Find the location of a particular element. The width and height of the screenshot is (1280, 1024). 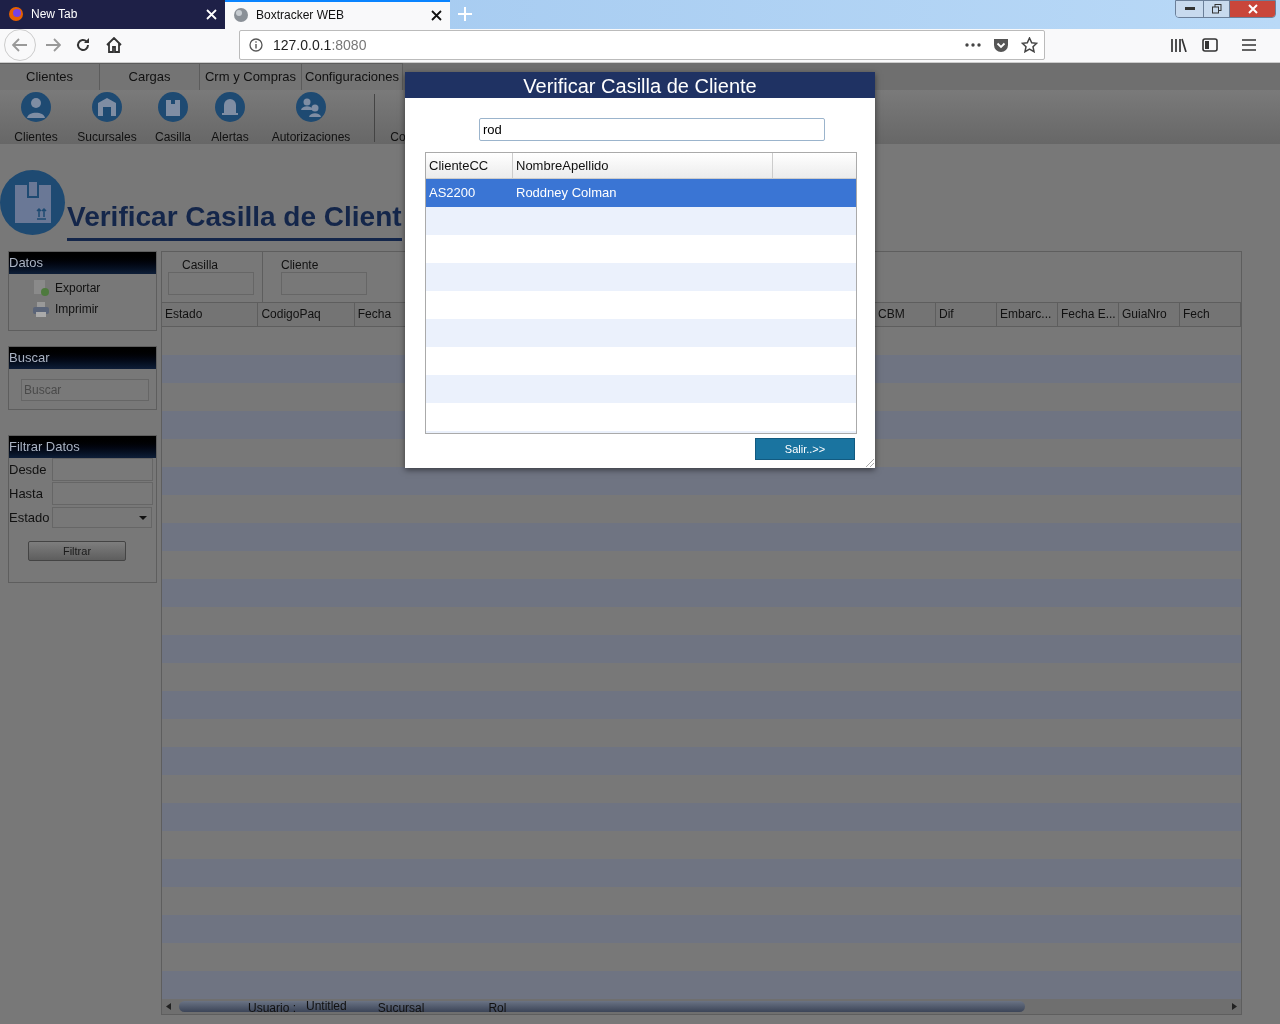

forward-arrow-icon is located at coordinates (53, 45).